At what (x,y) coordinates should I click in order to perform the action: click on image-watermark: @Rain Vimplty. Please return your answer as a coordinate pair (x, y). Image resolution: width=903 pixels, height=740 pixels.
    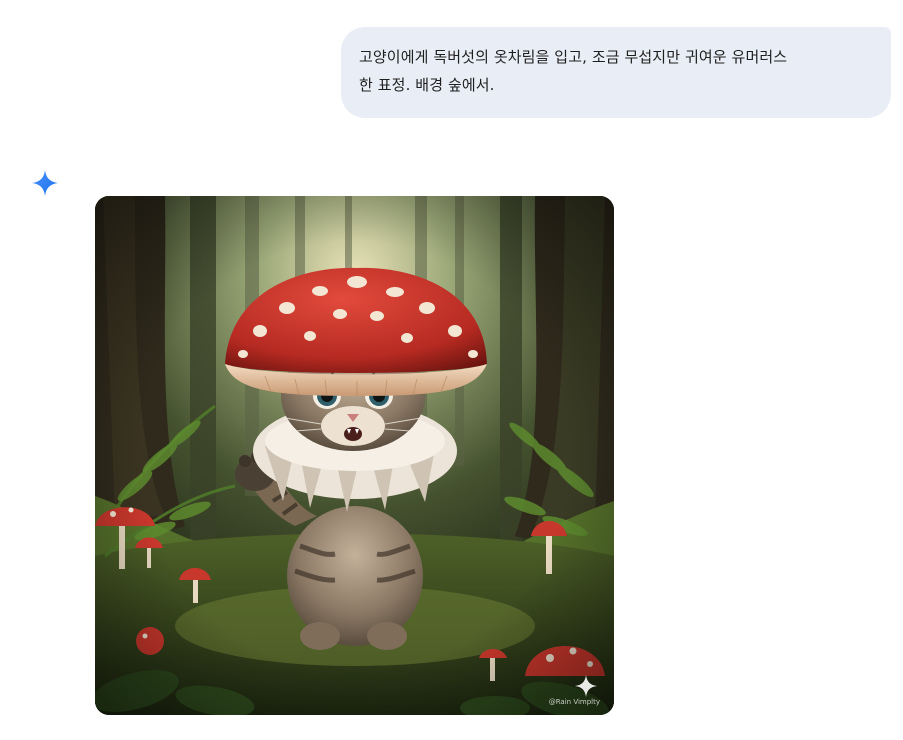
    Looking at the image, I should click on (574, 702).